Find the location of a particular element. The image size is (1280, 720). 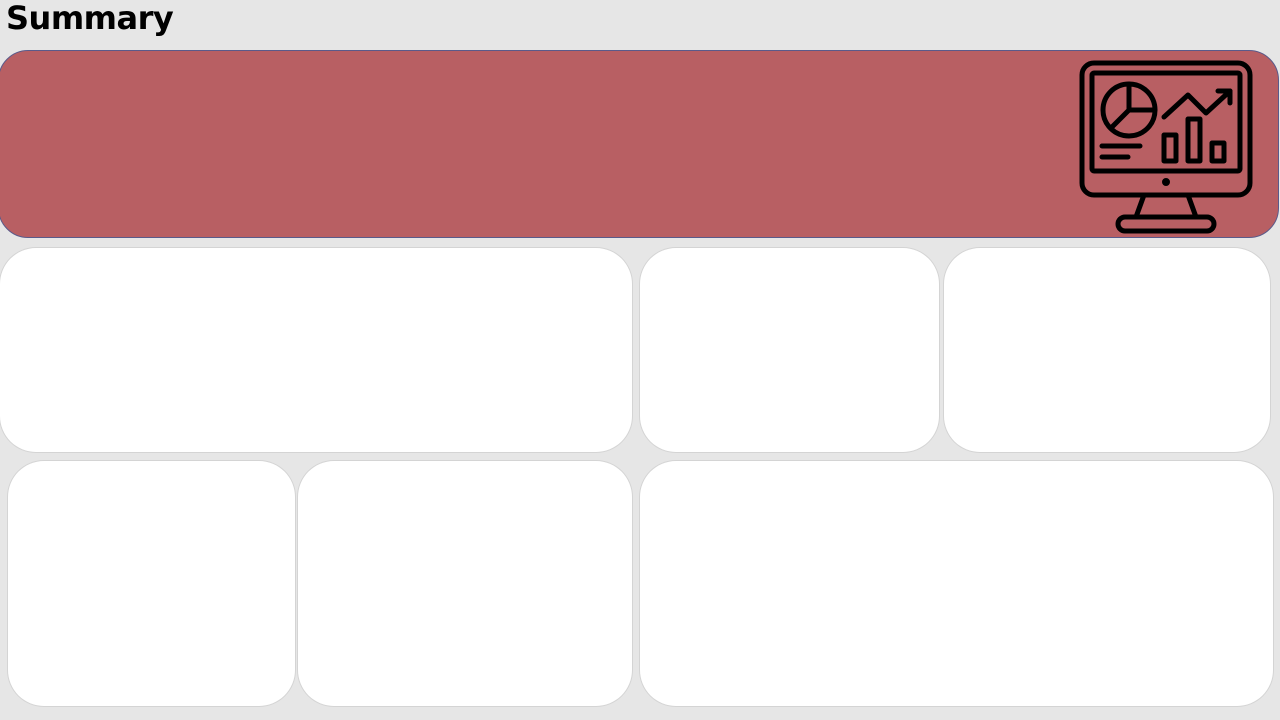

card-row1-right is located at coordinates (1107, 350).